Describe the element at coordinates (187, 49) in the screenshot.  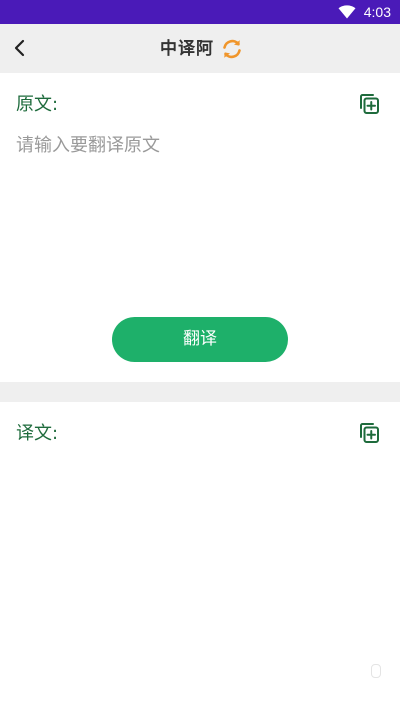
I see `page-title: 中译阿` at that location.